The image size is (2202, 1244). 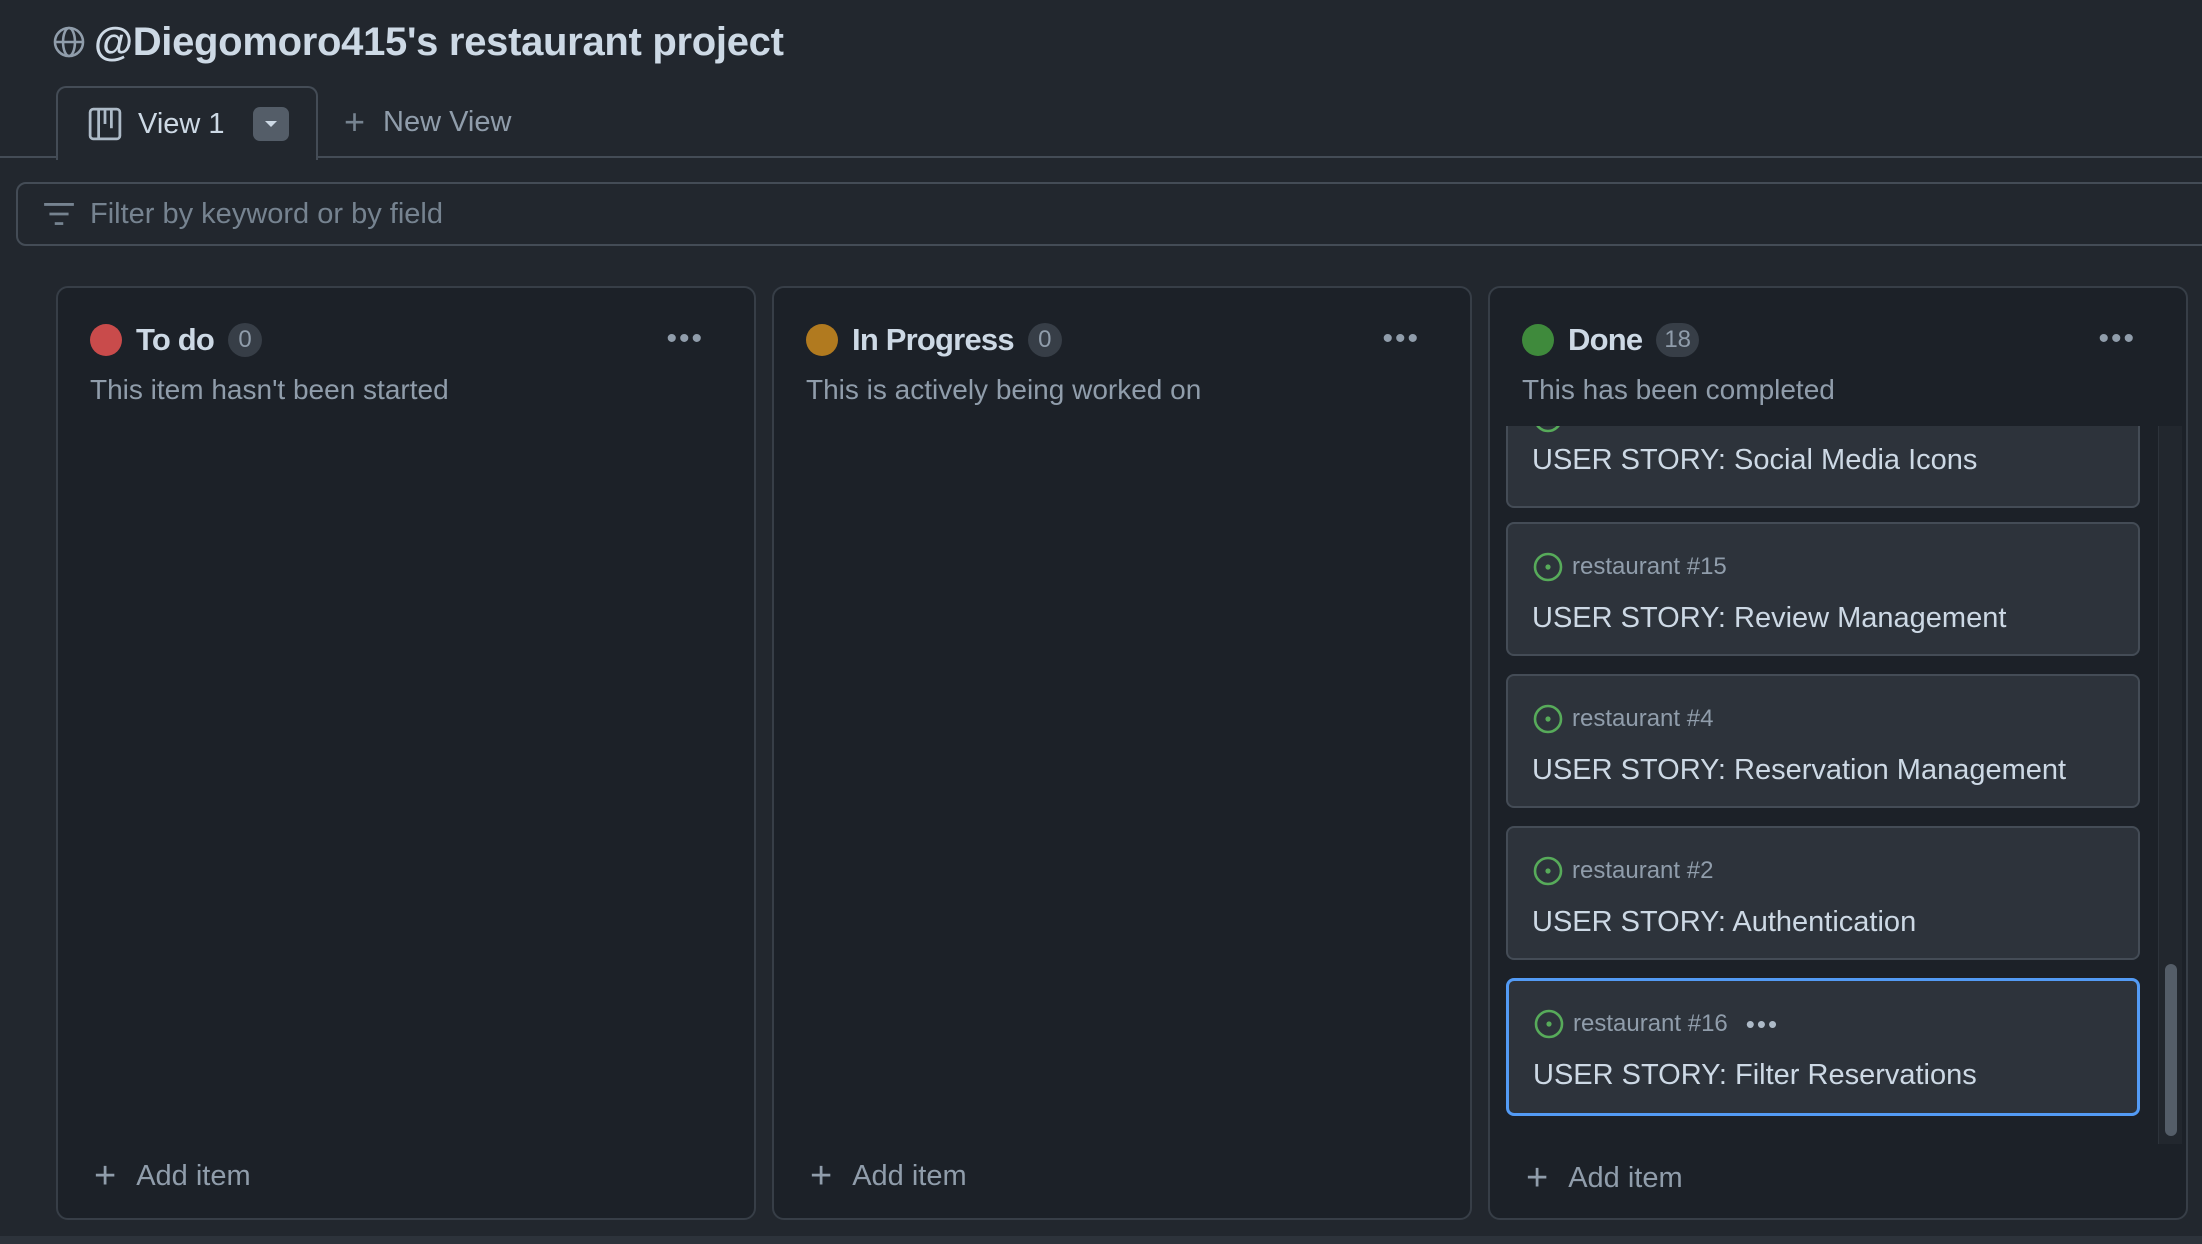 I want to click on card-title: USER STORY: Filter Reservations, so click(x=1755, y=1075).